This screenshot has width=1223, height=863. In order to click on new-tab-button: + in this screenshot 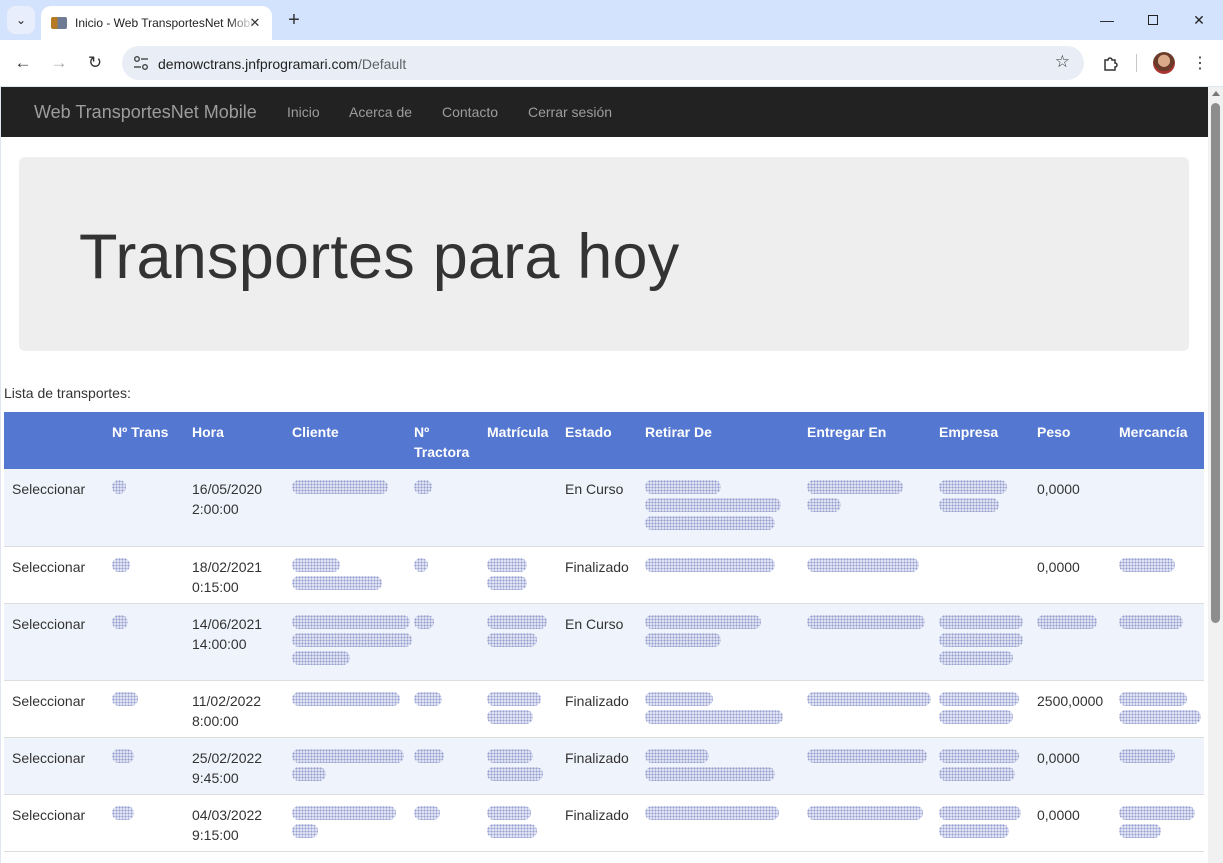, I will do `click(294, 20)`.